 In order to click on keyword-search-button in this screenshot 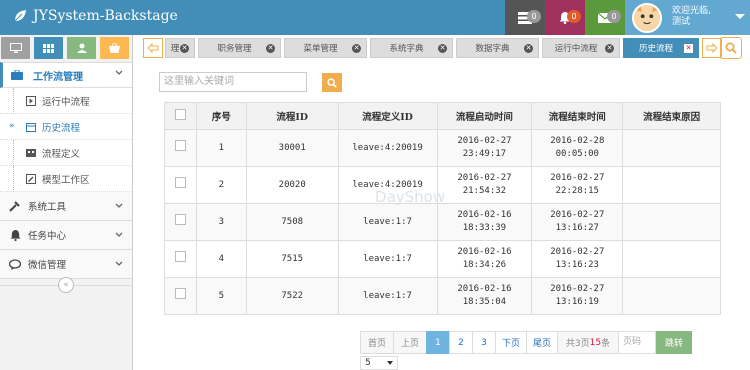, I will do `click(332, 82)`.